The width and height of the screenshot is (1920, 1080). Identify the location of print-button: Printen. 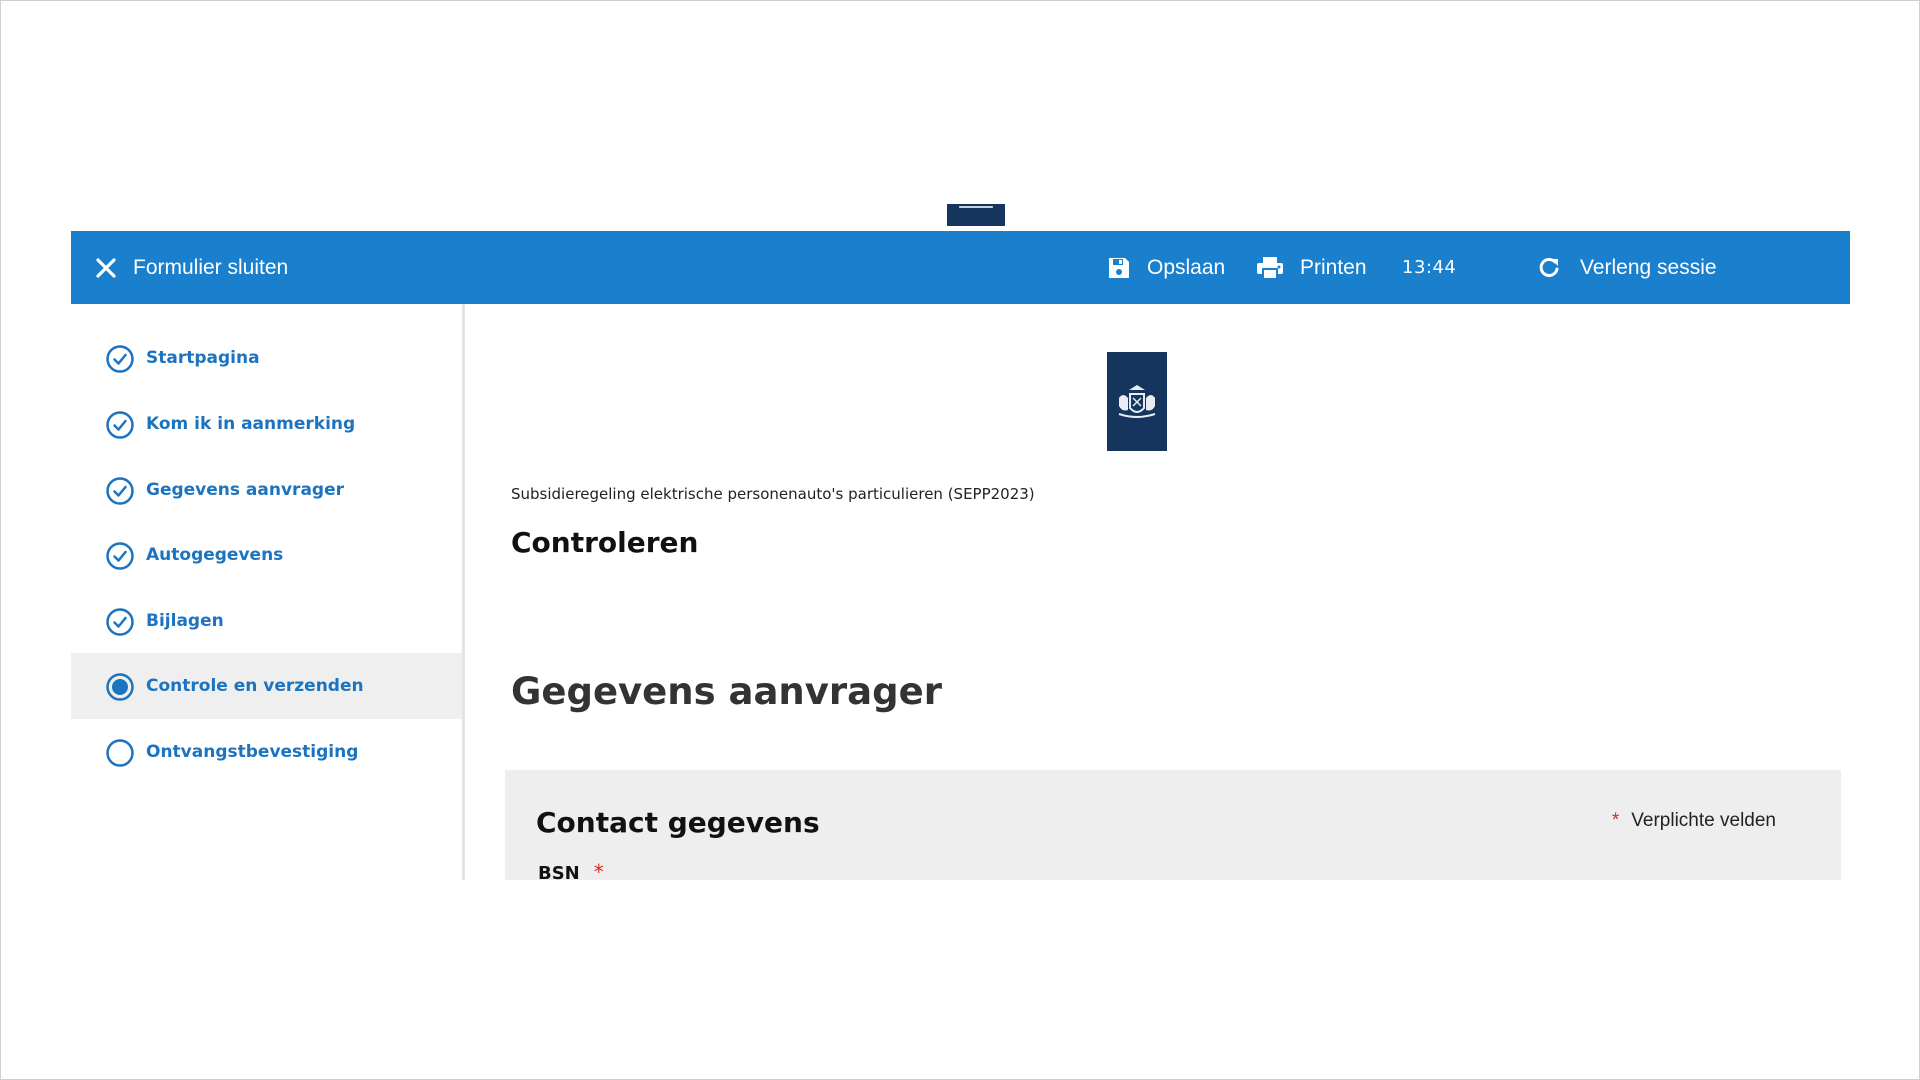
(1311, 267).